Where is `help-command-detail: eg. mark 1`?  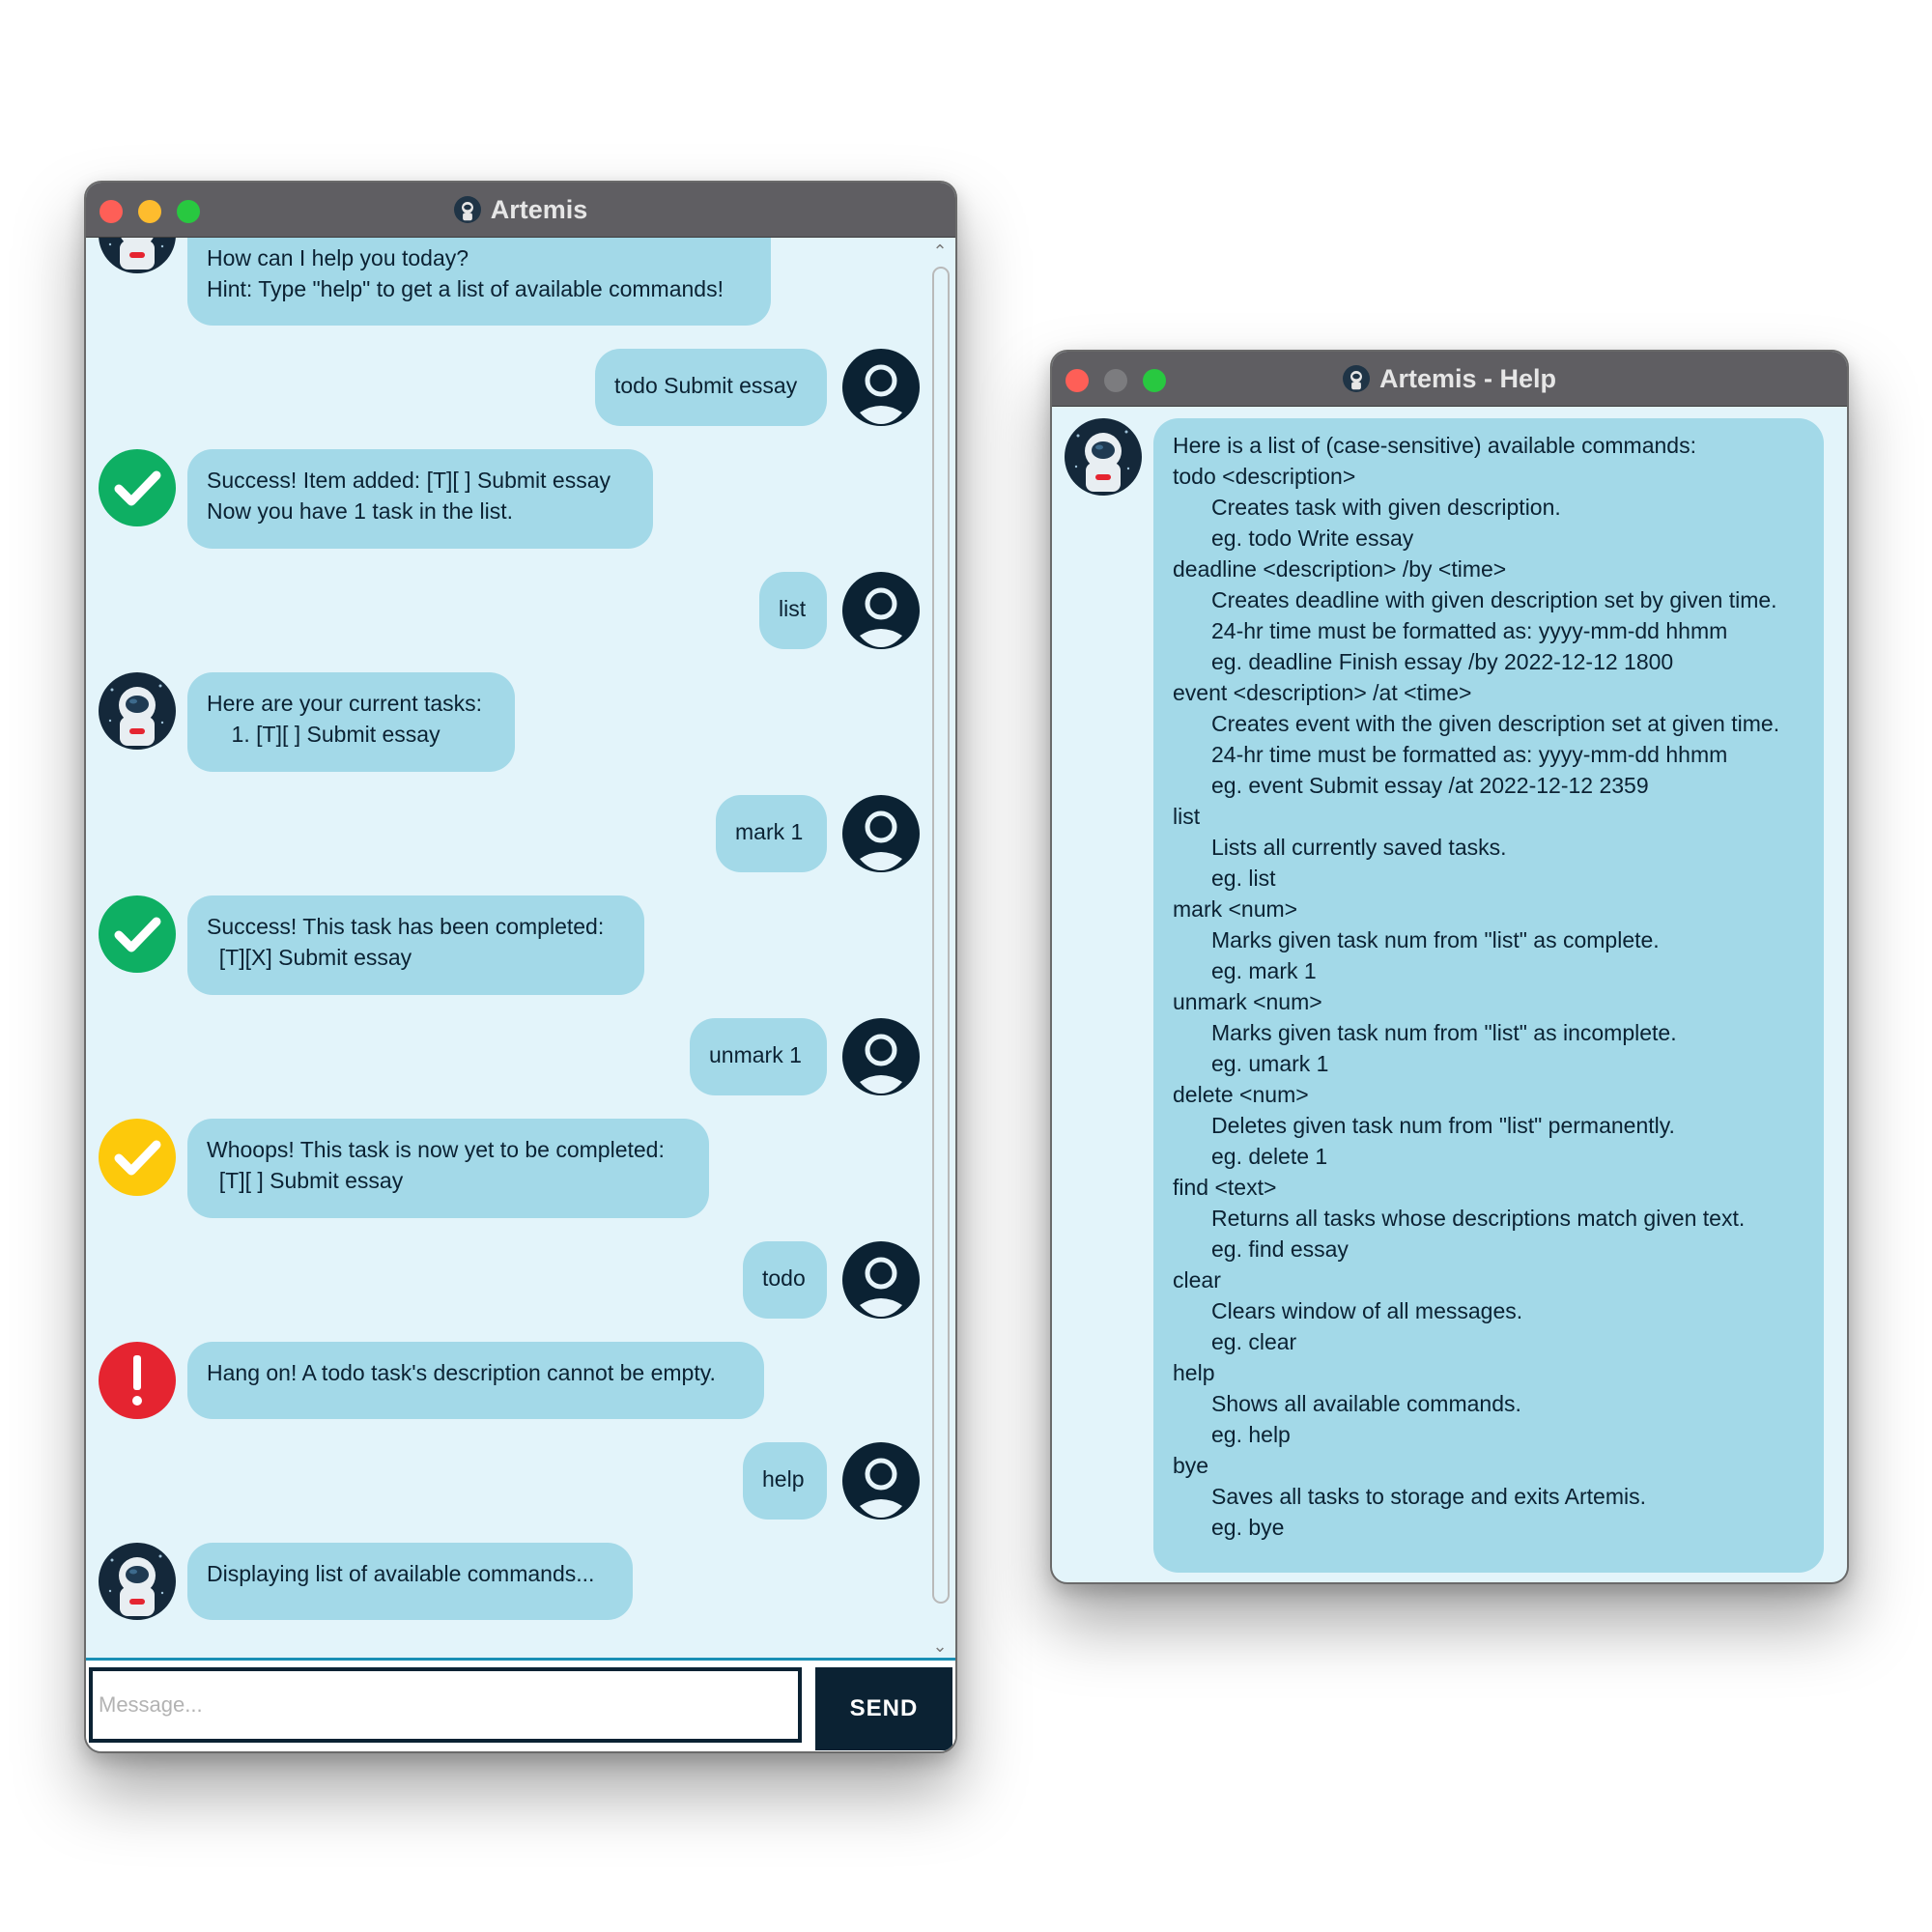 help-command-detail: eg. mark 1 is located at coordinates (1264, 970).